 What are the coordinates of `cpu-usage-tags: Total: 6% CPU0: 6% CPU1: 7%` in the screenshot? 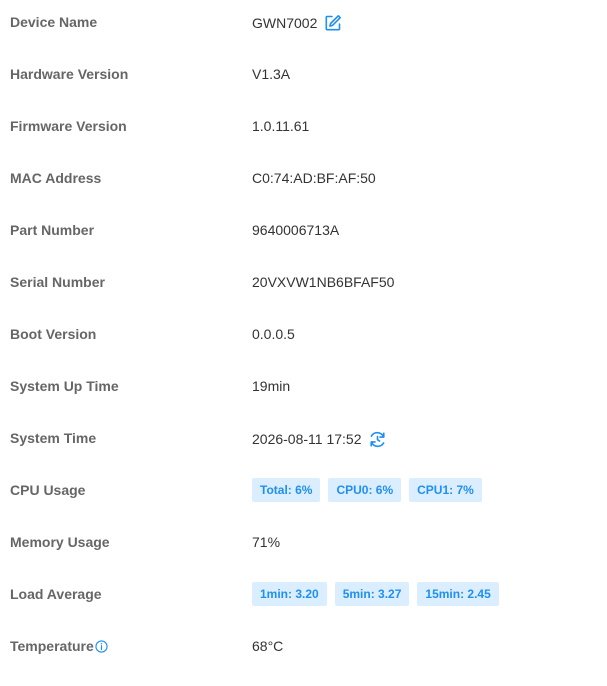 It's located at (367, 490).